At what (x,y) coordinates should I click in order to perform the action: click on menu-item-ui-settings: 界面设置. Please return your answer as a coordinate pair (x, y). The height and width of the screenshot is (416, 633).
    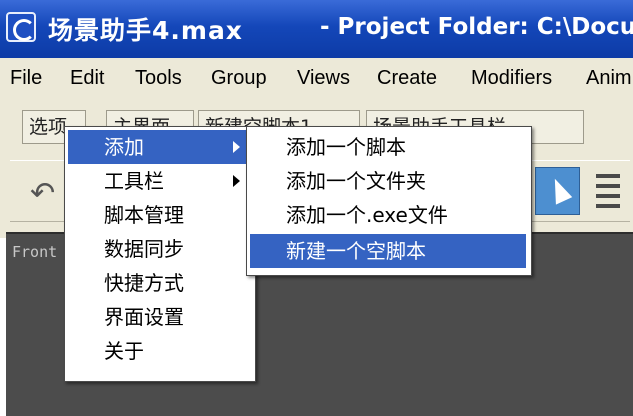
    Looking at the image, I should click on (159, 317).